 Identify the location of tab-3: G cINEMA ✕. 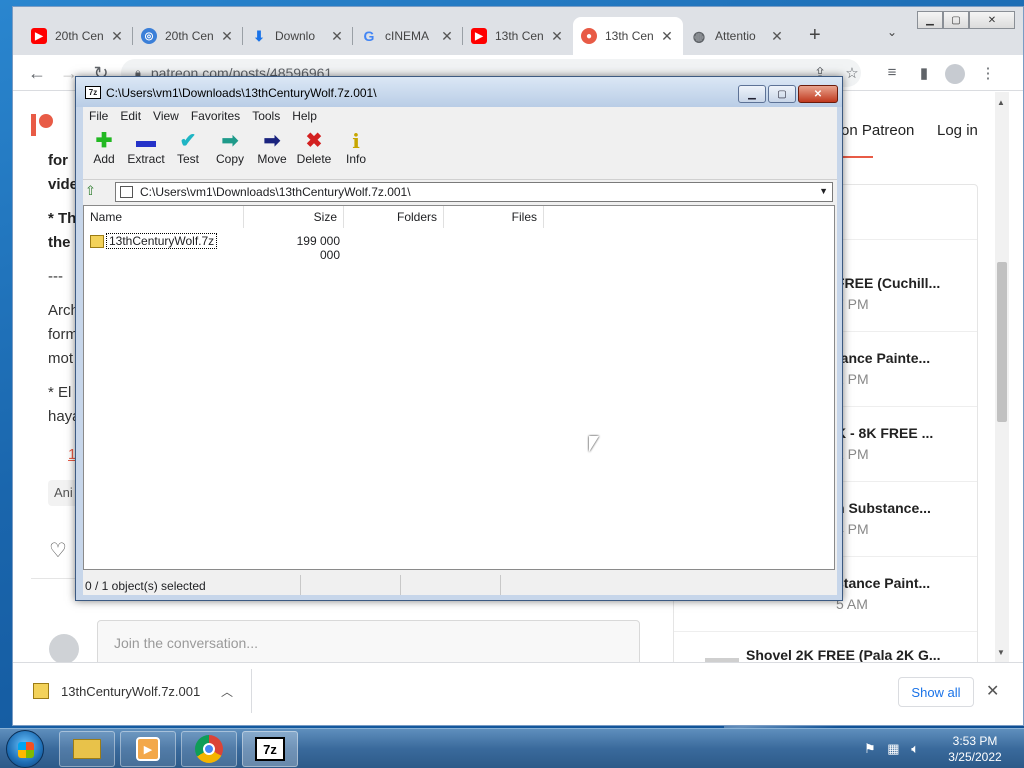
(408, 36).